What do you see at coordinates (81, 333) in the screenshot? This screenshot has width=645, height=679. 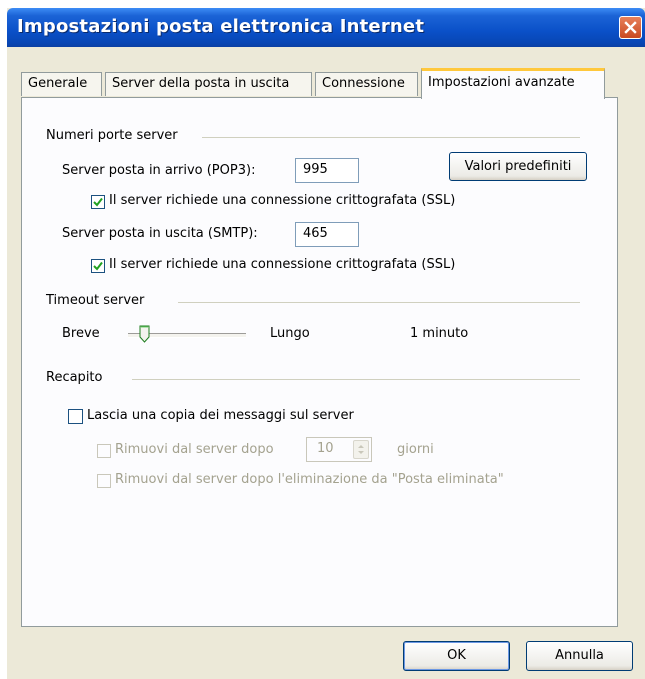 I see `timeout-short-label: Breve` at bounding box center [81, 333].